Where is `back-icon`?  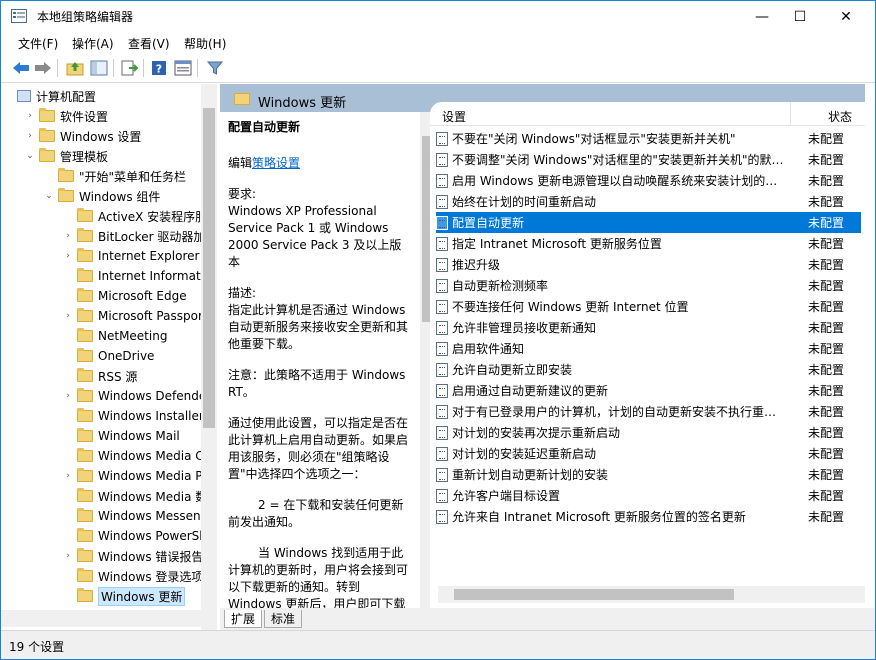
back-icon is located at coordinates (21, 68).